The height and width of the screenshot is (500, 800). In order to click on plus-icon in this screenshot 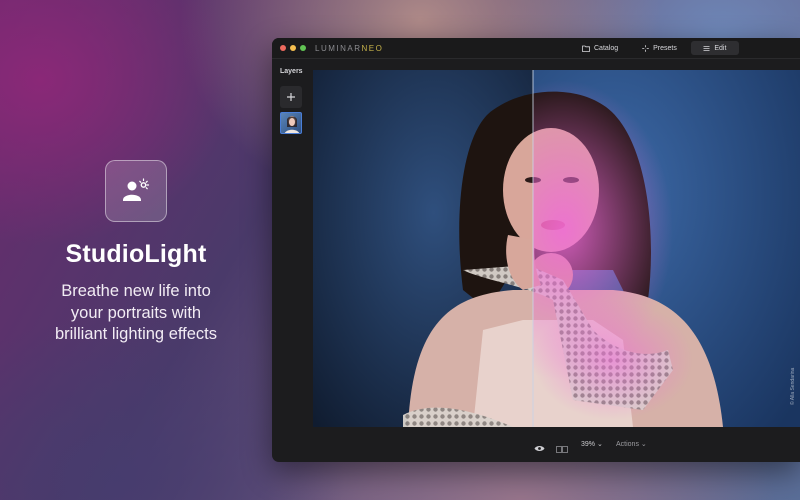, I will do `click(291, 97)`.